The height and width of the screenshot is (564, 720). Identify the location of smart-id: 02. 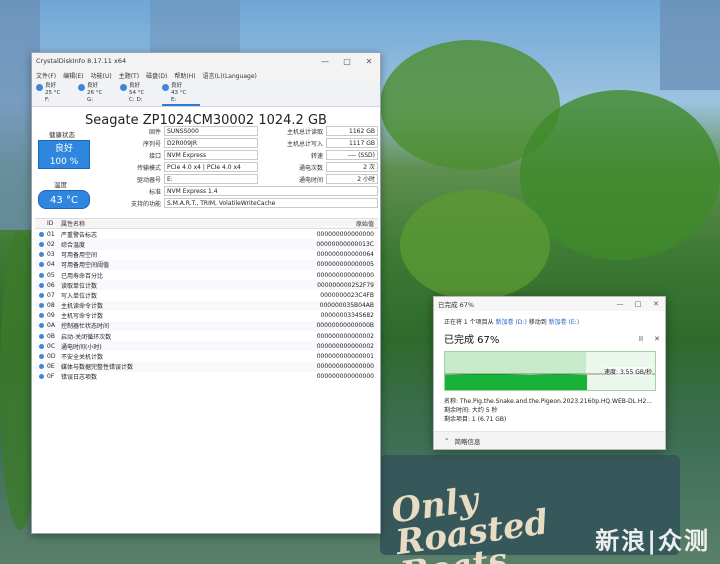
(51, 244).